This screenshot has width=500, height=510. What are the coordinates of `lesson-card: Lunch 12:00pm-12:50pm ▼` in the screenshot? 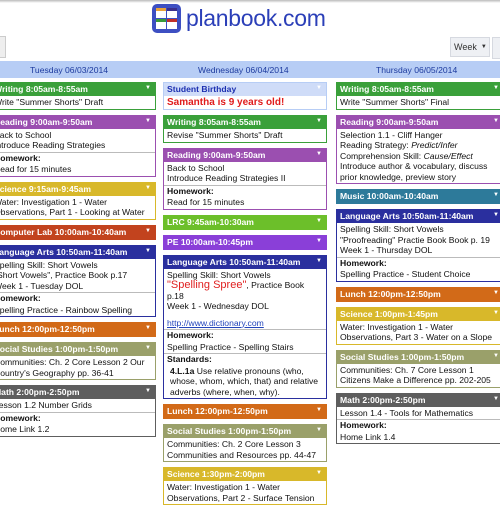 It's located at (78, 329).